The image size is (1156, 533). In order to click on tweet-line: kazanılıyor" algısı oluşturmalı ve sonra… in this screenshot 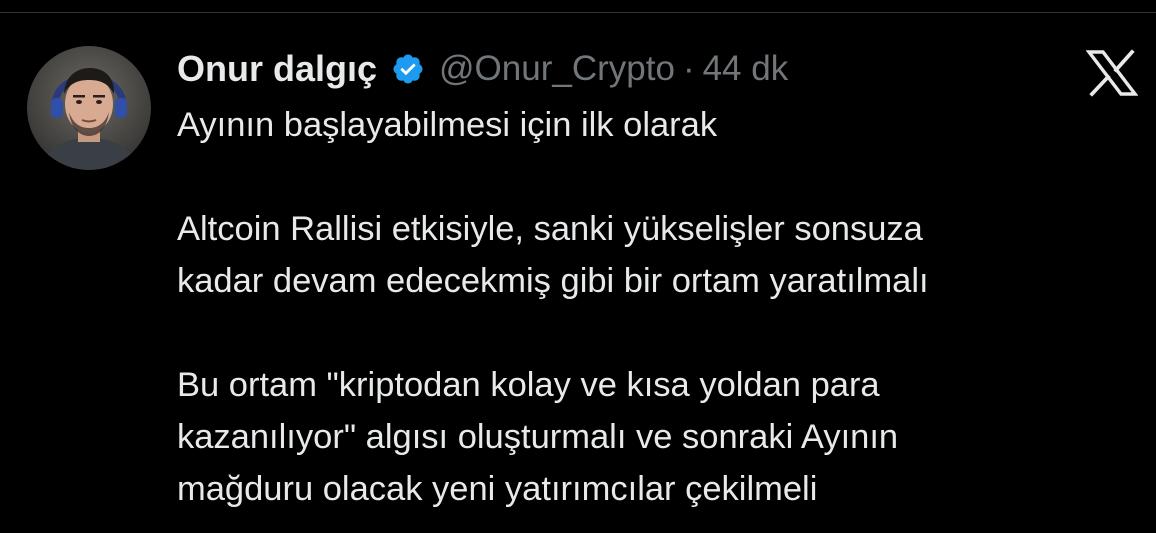, I will do `click(538, 437)`.